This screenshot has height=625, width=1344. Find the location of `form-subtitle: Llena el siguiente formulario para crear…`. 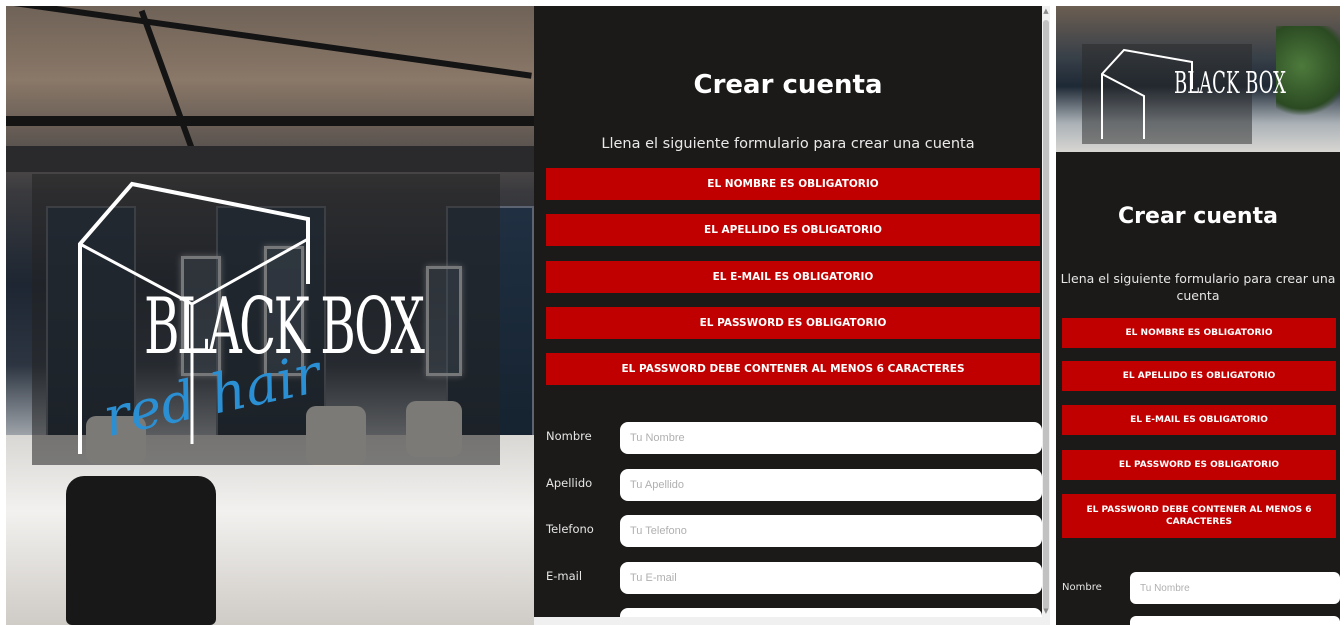

form-subtitle: Llena el siguiente formulario para crear… is located at coordinates (788, 144).